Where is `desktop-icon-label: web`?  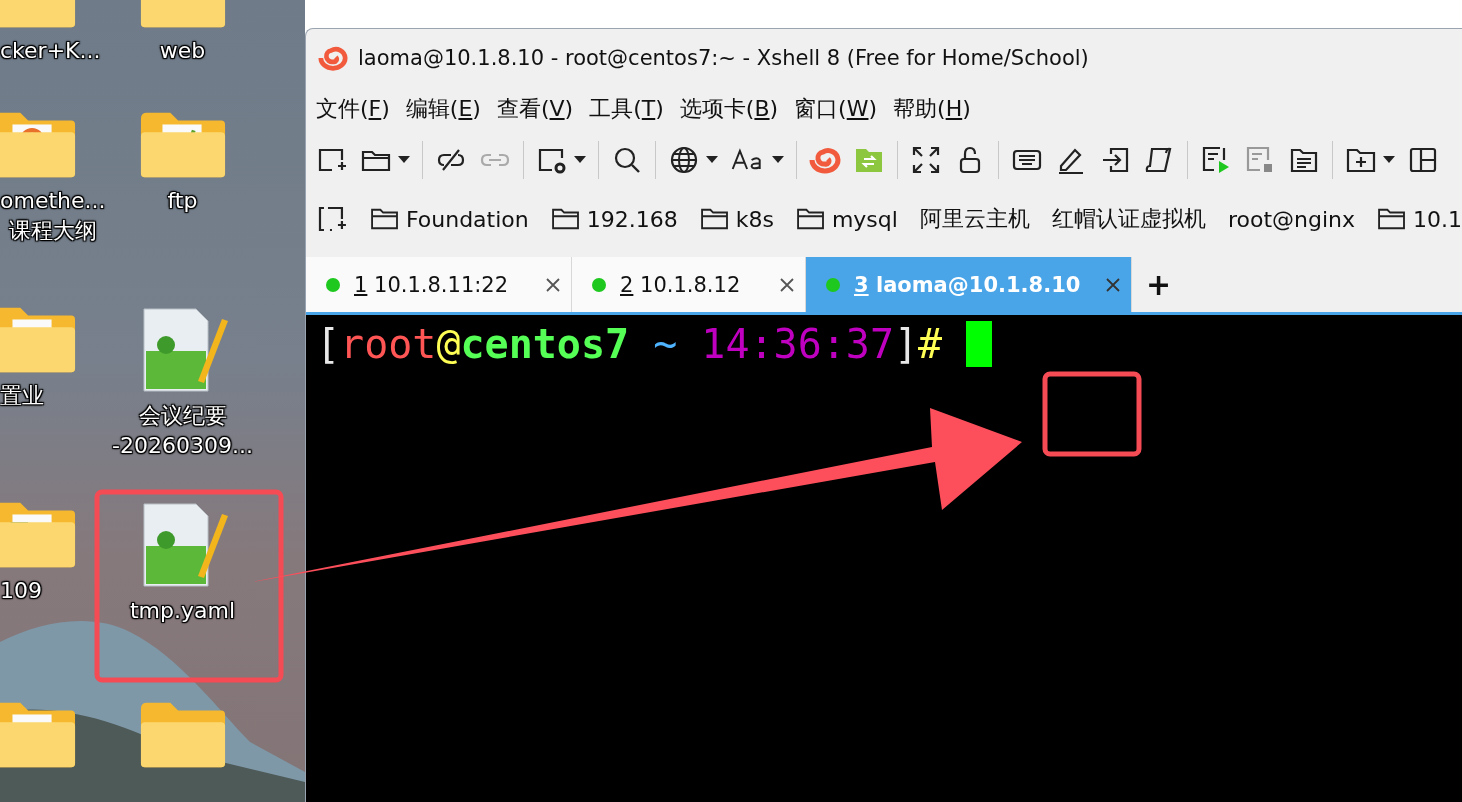
desktop-icon-label: web is located at coordinates (182, 51).